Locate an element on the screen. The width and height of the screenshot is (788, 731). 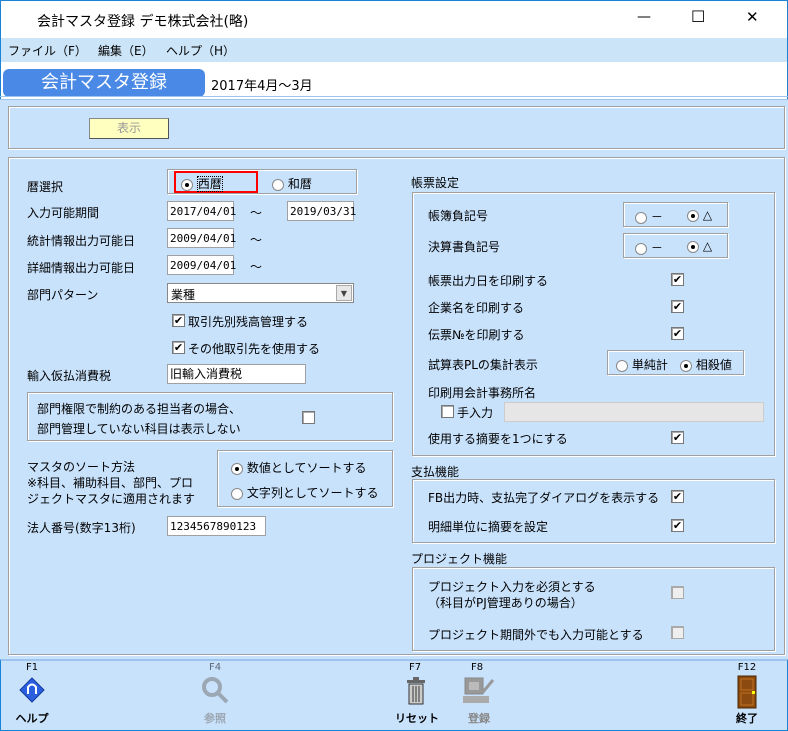
trash-icon is located at coordinates (416, 691).